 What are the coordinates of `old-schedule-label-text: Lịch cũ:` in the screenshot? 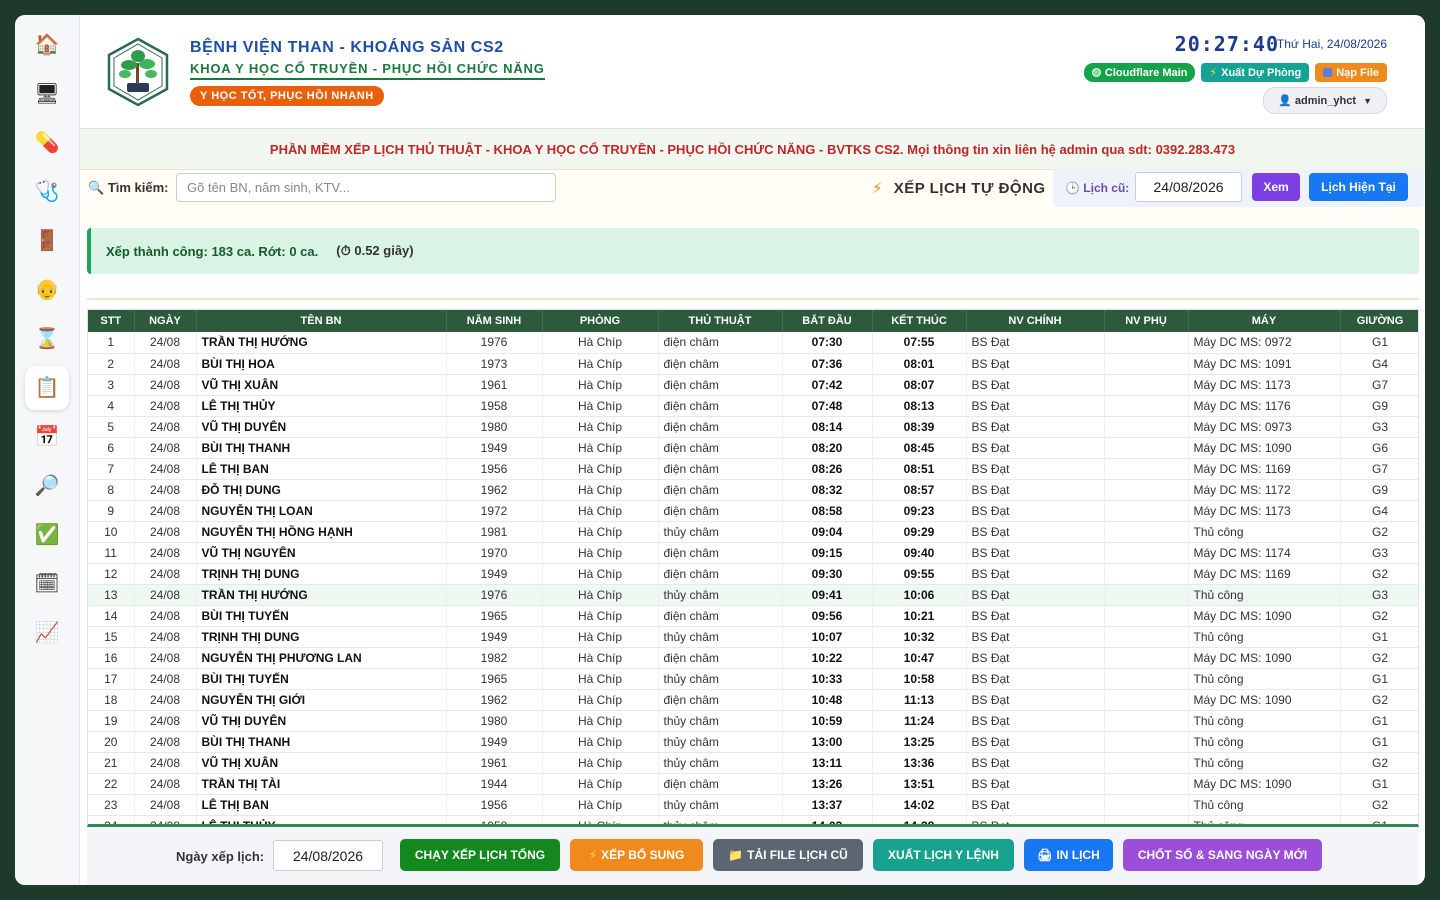 It's located at (1106, 188).